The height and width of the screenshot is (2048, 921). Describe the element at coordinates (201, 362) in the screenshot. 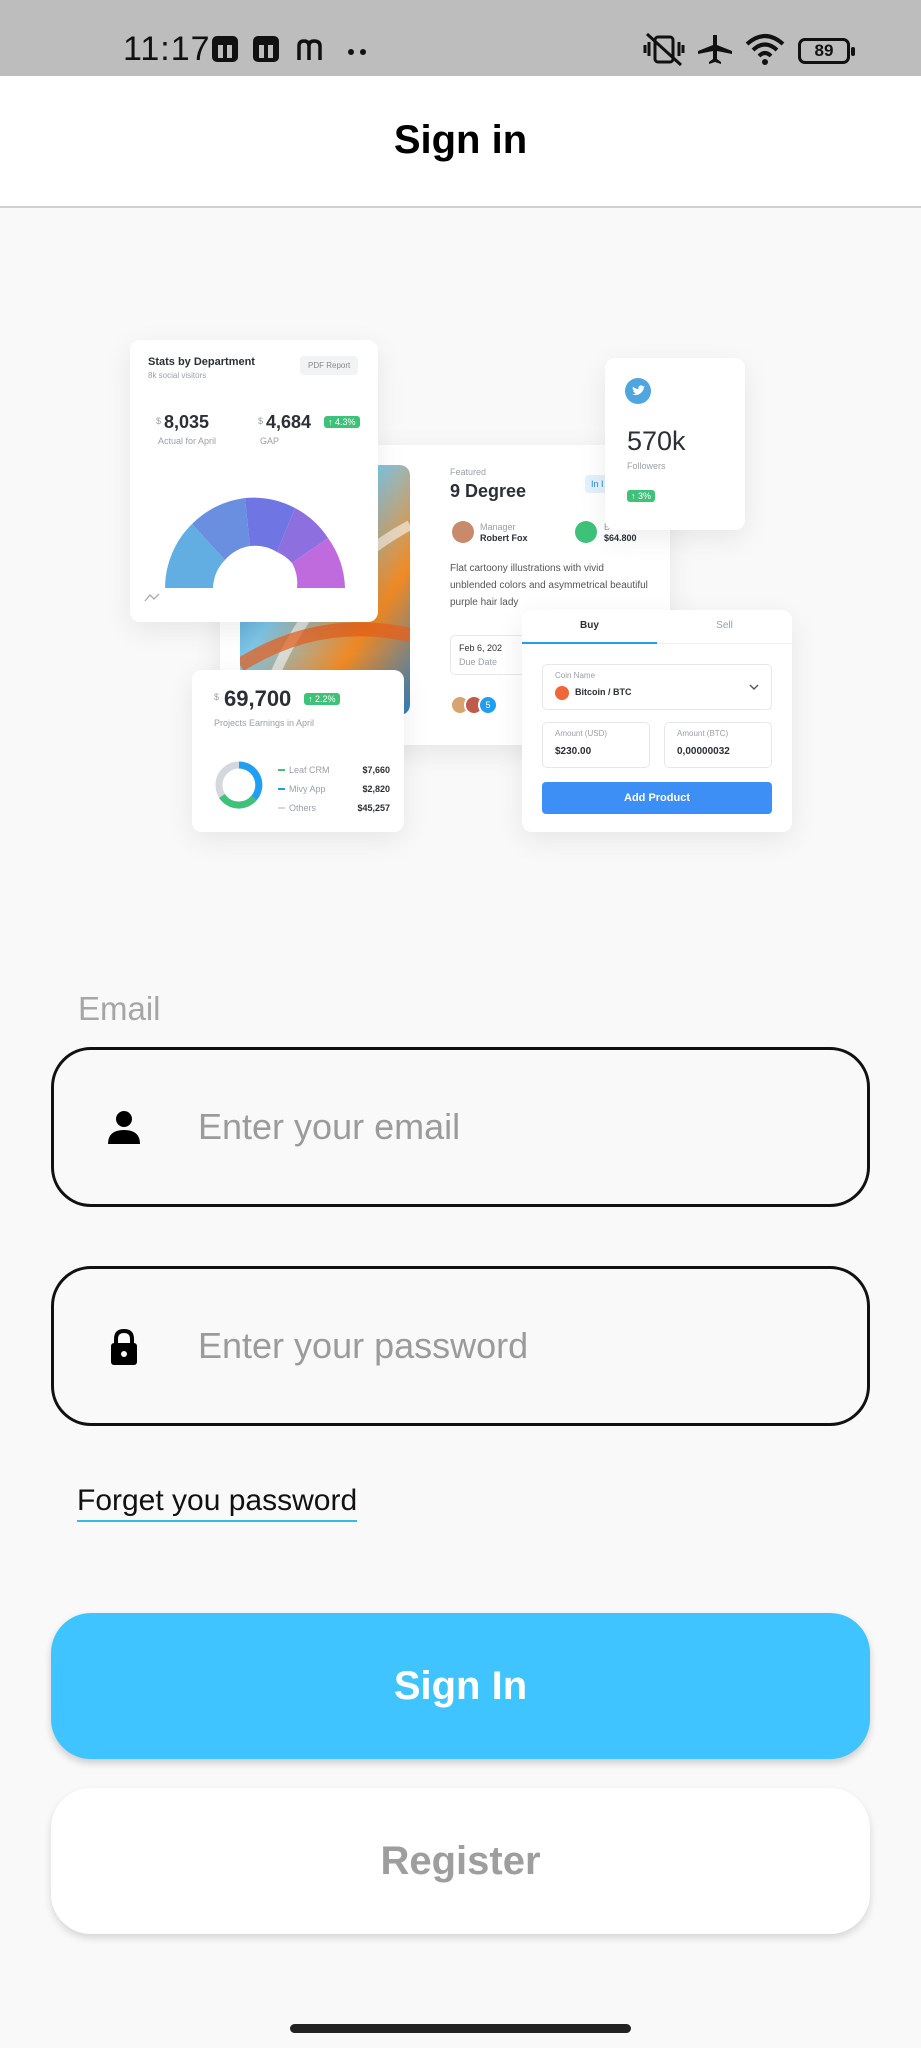

I see `stats-title: Stats by Department` at that location.